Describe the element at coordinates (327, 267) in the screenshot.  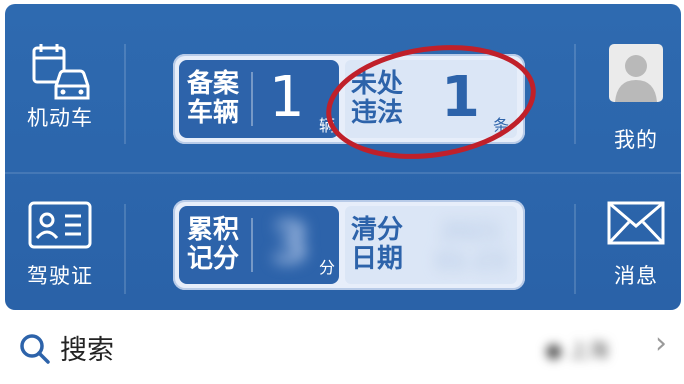
I see `points-unit: 分` at that location.